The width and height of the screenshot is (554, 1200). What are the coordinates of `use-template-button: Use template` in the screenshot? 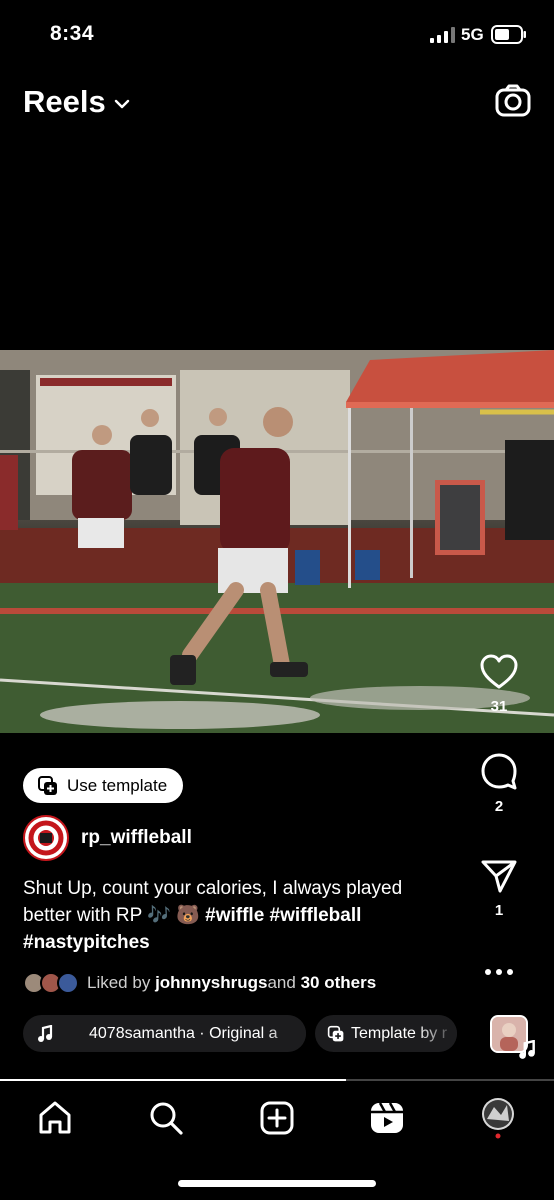 It's located at (103, 785).